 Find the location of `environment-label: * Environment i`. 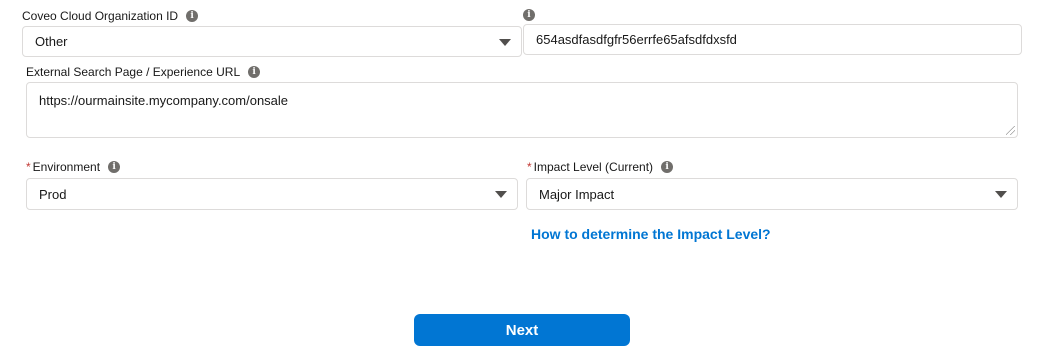

environment-label: * Environment i is located at coordinates (73, 167).